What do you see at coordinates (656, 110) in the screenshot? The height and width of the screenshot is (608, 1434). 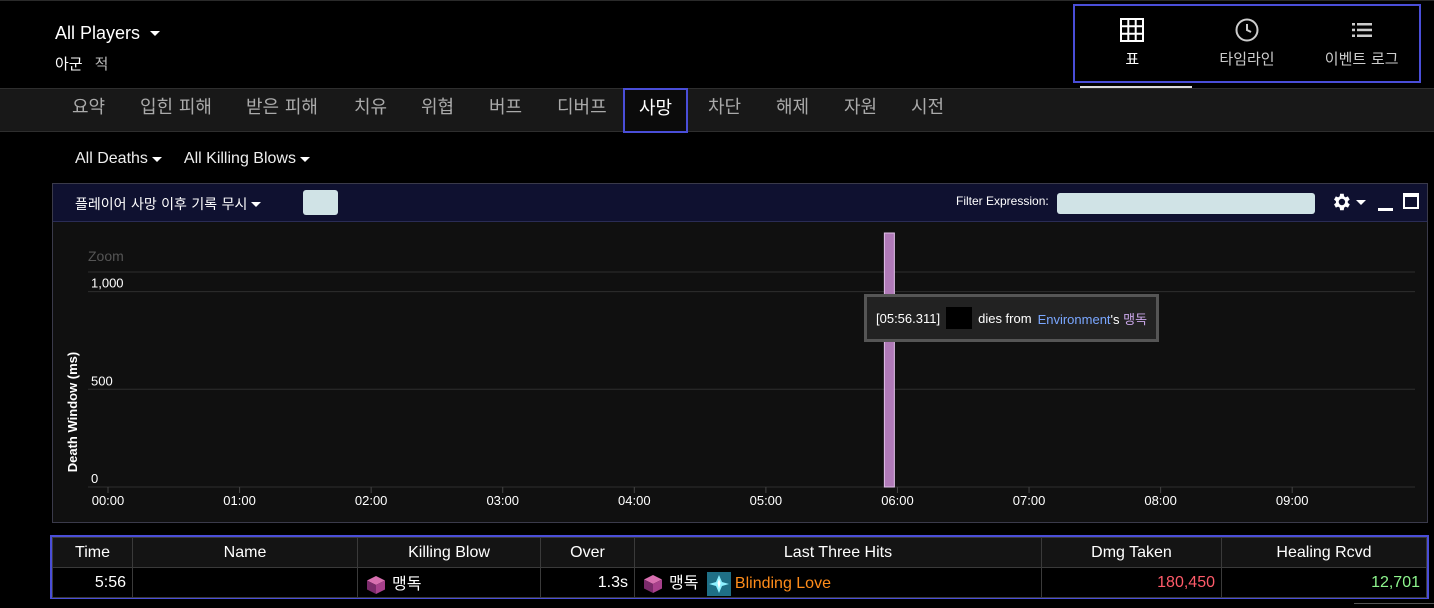 I see `tab-deaths: 사망` at bounding box center [656, 110].